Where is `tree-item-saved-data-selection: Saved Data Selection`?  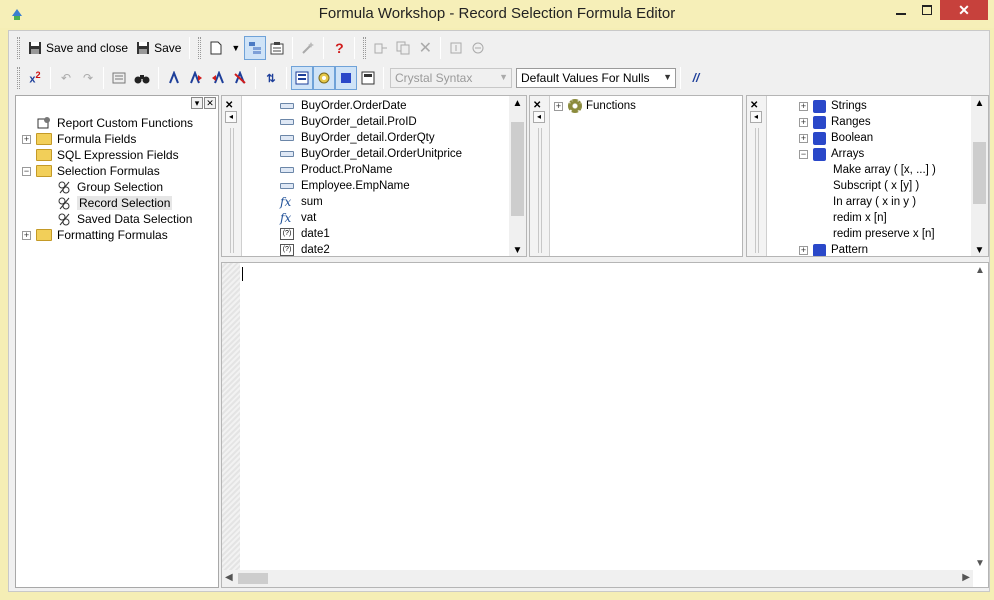 tree-item-saved-data-selection: Saved Data Selection is located at coordinates (124, 219).